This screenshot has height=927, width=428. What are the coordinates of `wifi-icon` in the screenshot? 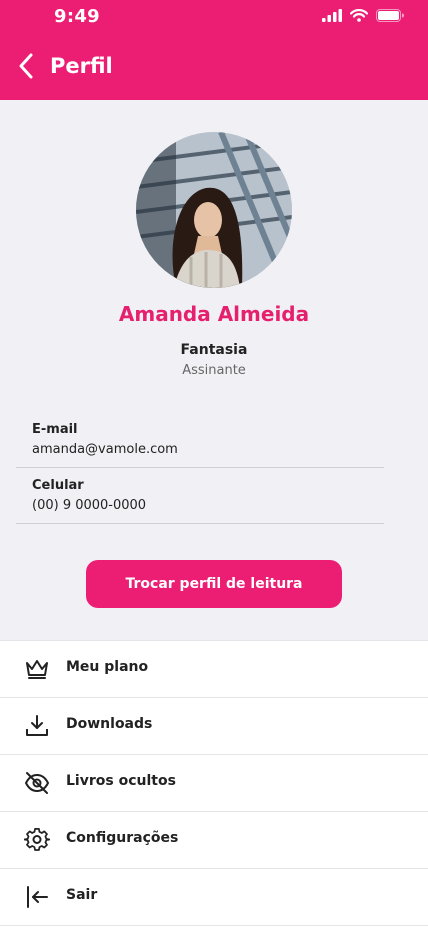 It's located at (359, 15).